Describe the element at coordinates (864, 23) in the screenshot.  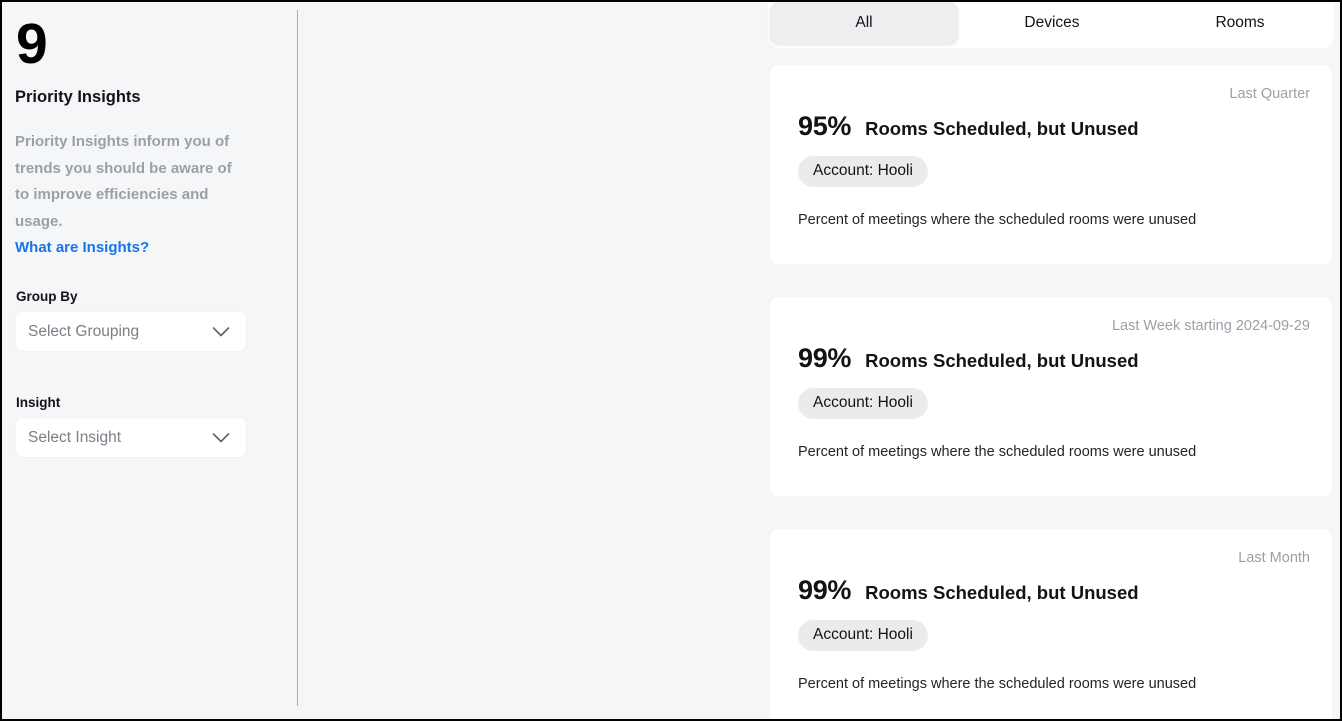
I see `tab-all: All` at that location.